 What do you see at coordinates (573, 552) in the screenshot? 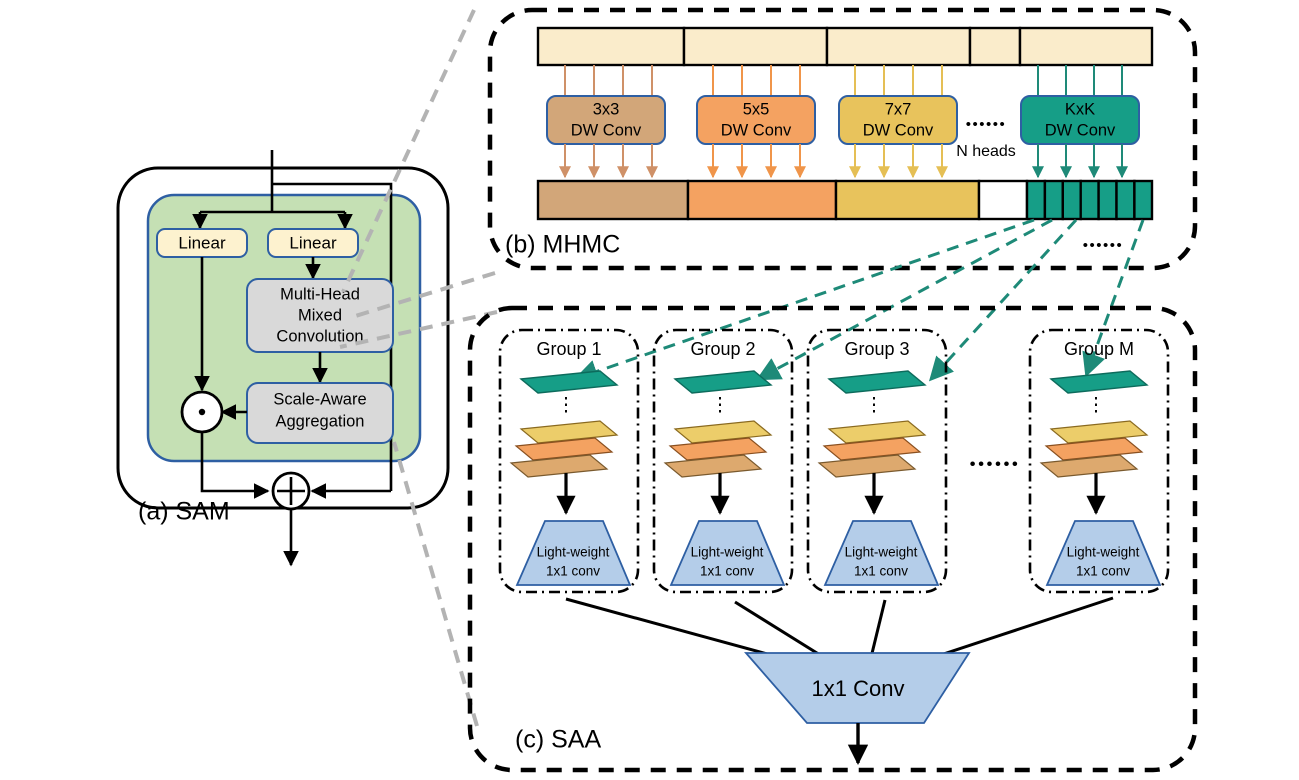
I see `group-1-conv-line1: Light-weight` at bounding box center [573, 552].